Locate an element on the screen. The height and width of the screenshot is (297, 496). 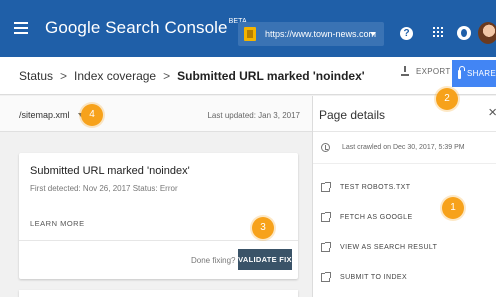
callout-marker-4: 4 is located at coordinates (92, 115).